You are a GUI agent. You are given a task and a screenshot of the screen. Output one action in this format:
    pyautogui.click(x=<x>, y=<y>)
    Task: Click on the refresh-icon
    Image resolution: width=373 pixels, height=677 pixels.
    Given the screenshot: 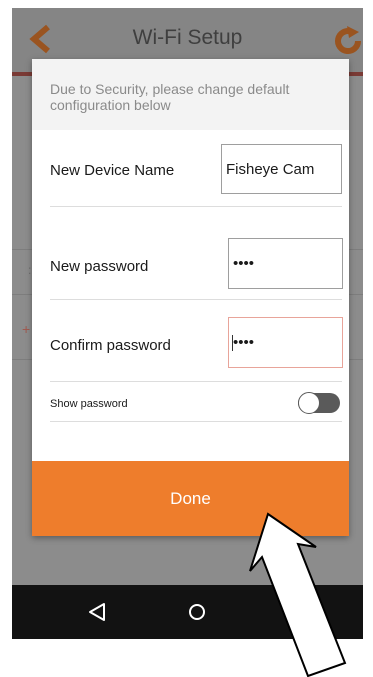 What is the action you would take?
    pyautogui.click(x=348, y=41)
    